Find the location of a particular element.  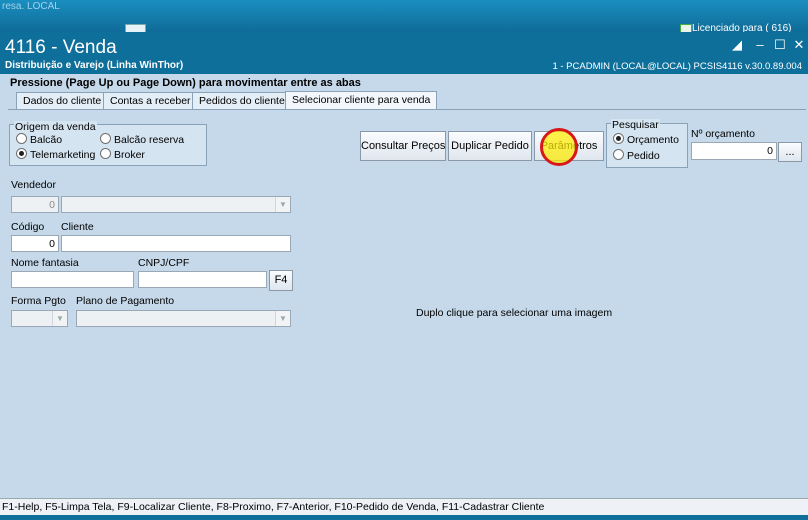

close-icon: ✕ is located at coordinates (799, 45).